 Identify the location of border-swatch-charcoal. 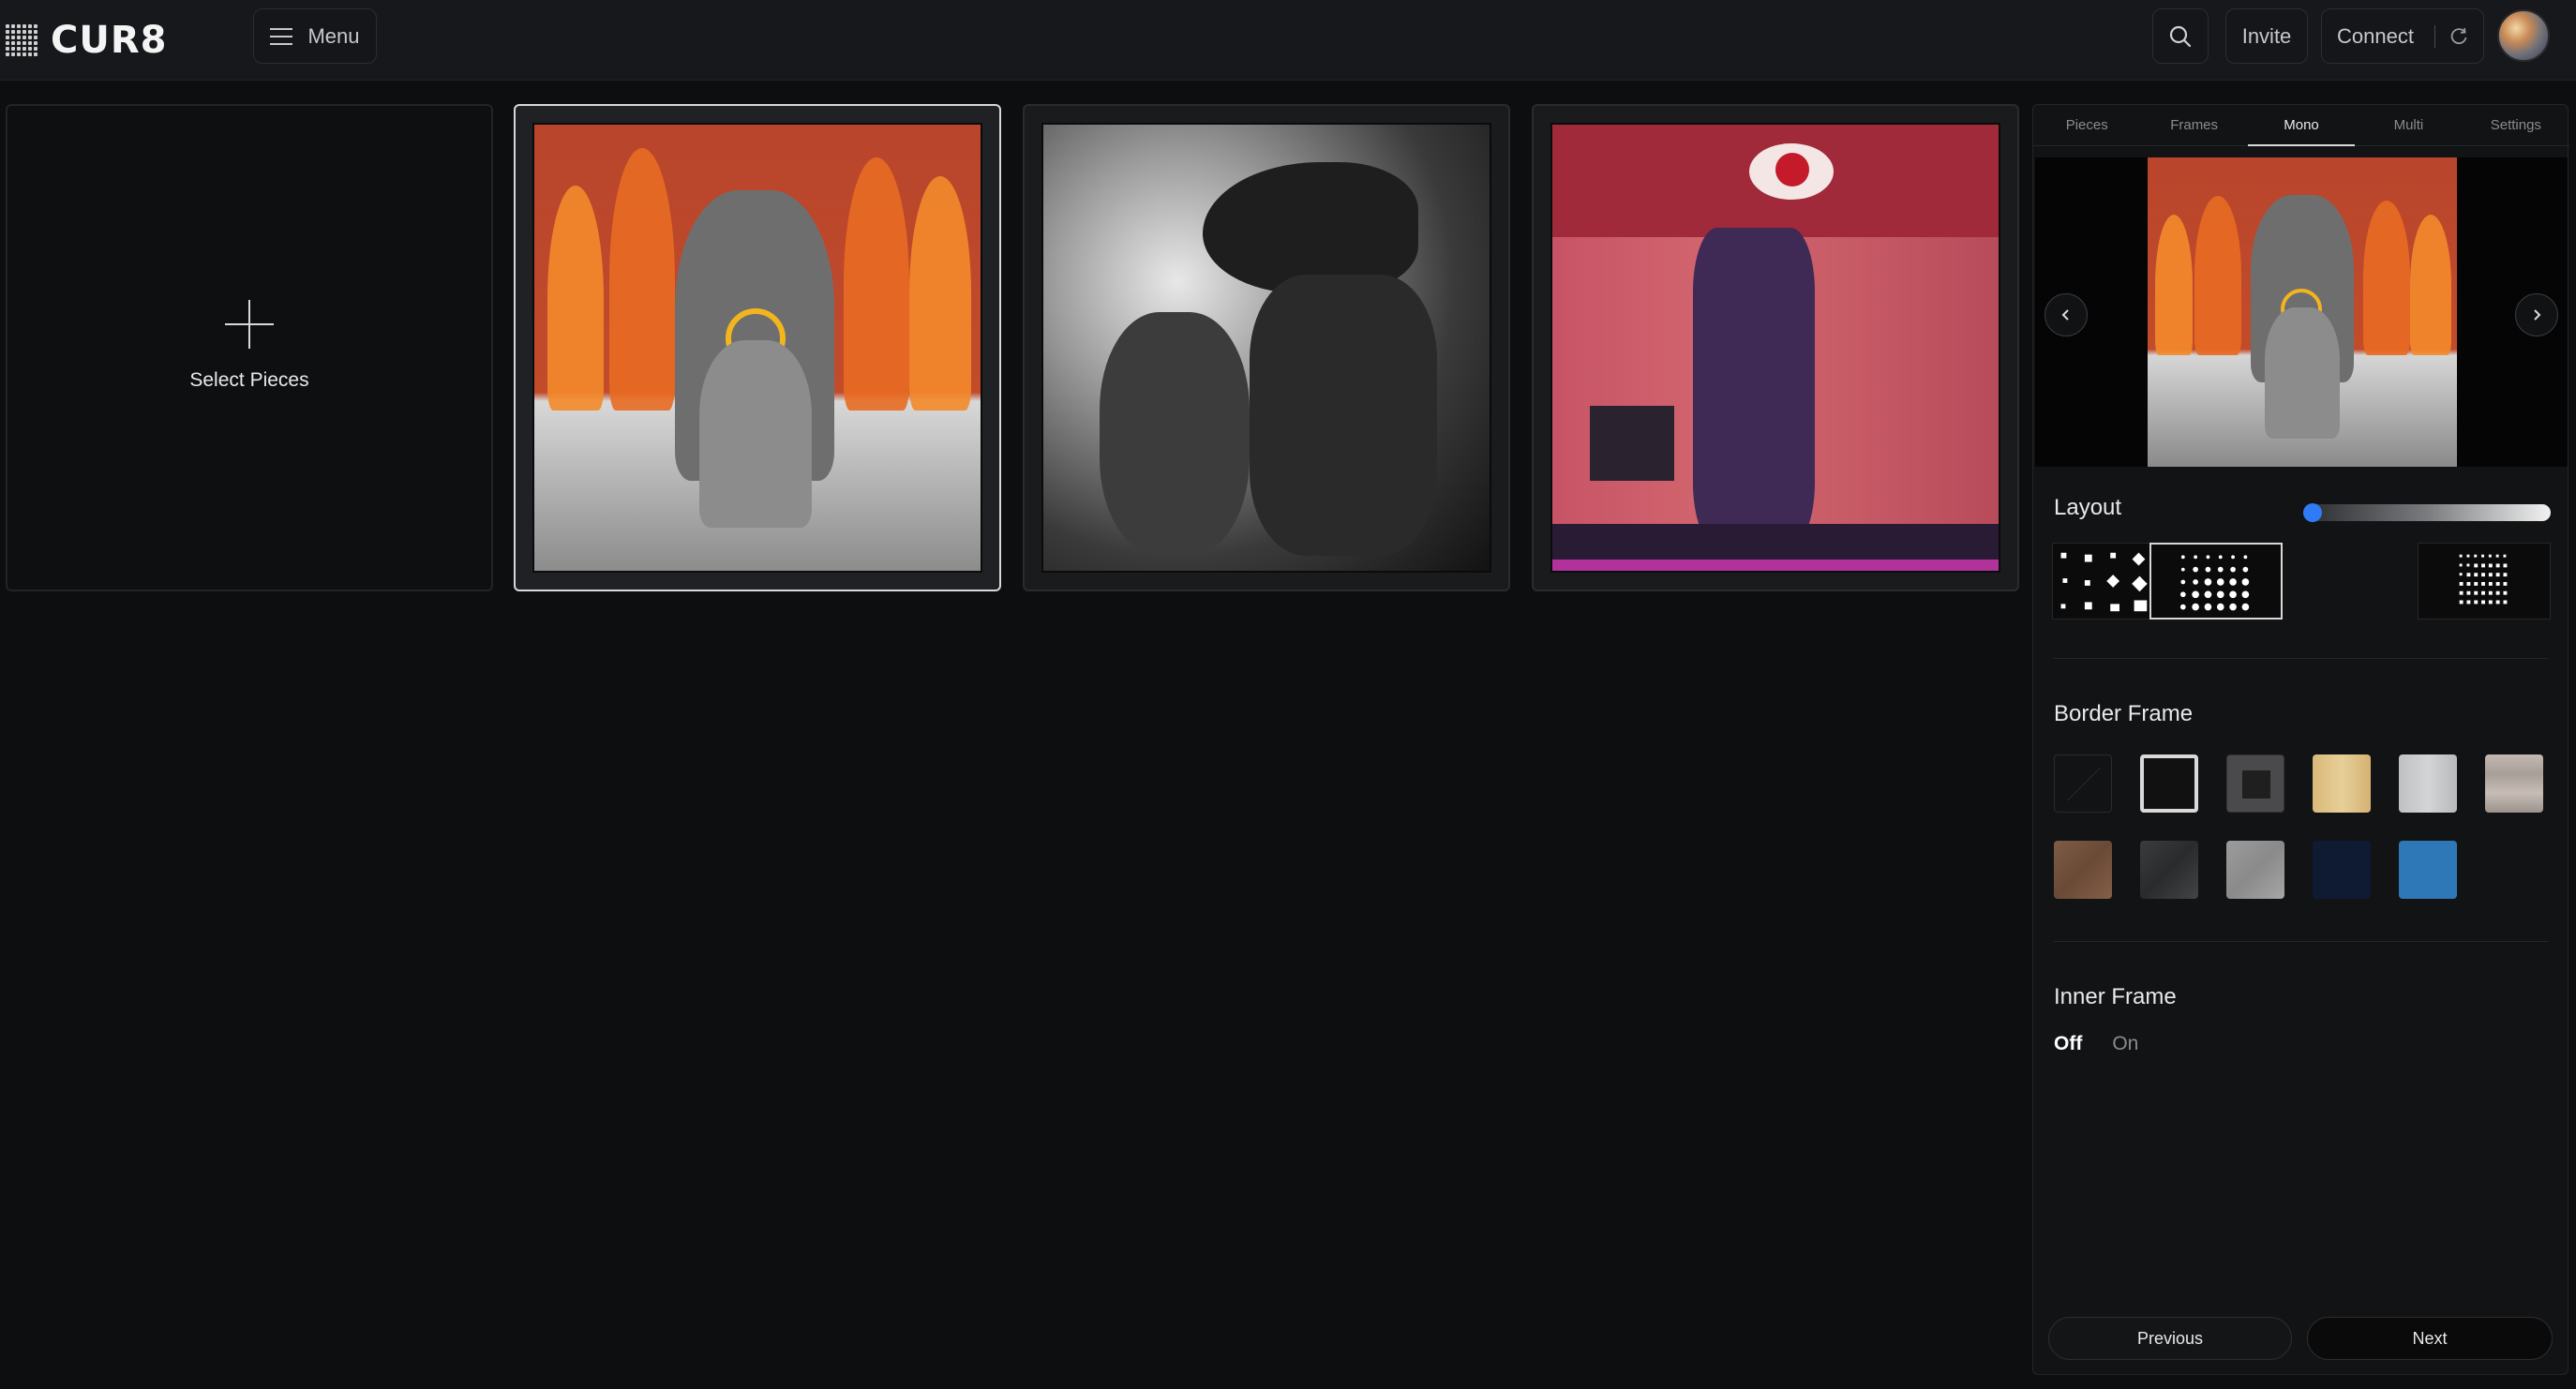
(2255, 783).